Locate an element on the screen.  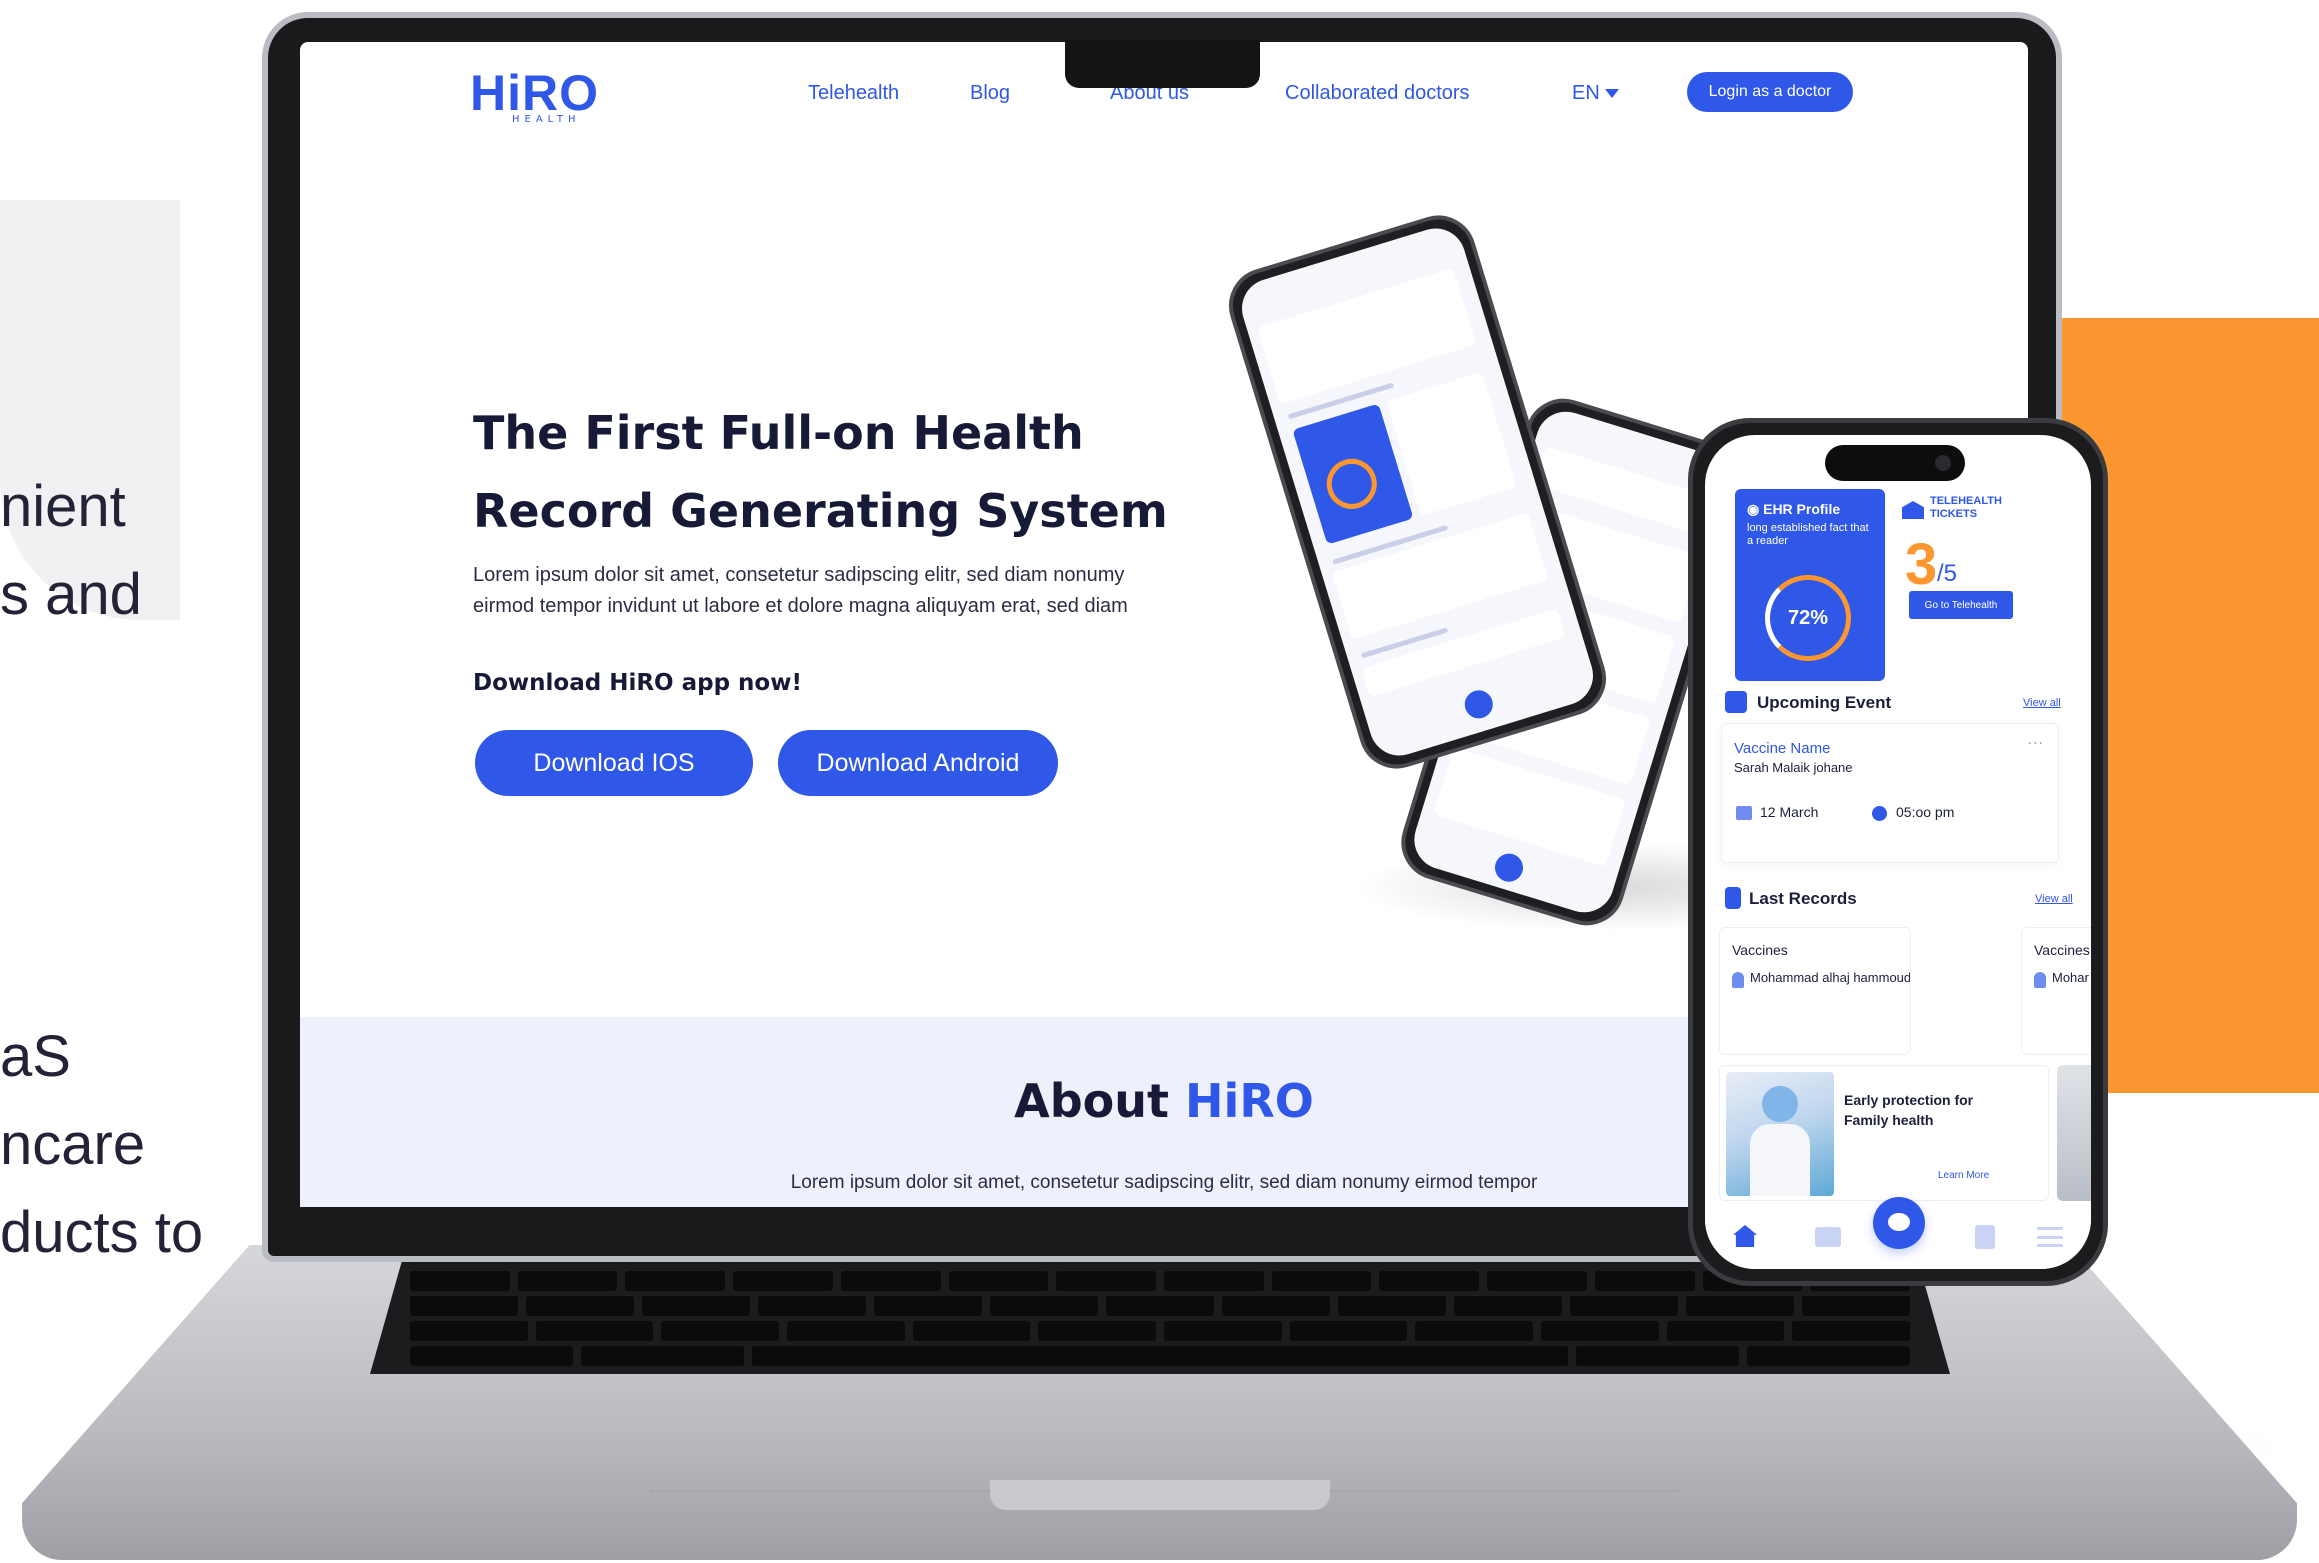
side-text-line: aS is located at coordinates (35, 1056).